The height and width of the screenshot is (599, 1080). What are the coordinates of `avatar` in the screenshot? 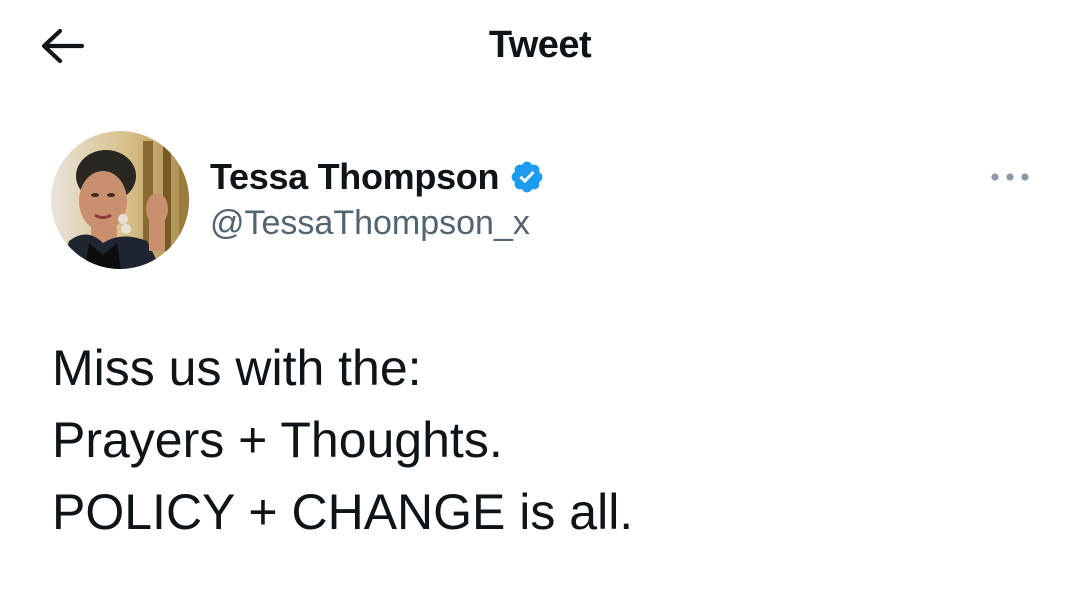 It's located at (120, 200).